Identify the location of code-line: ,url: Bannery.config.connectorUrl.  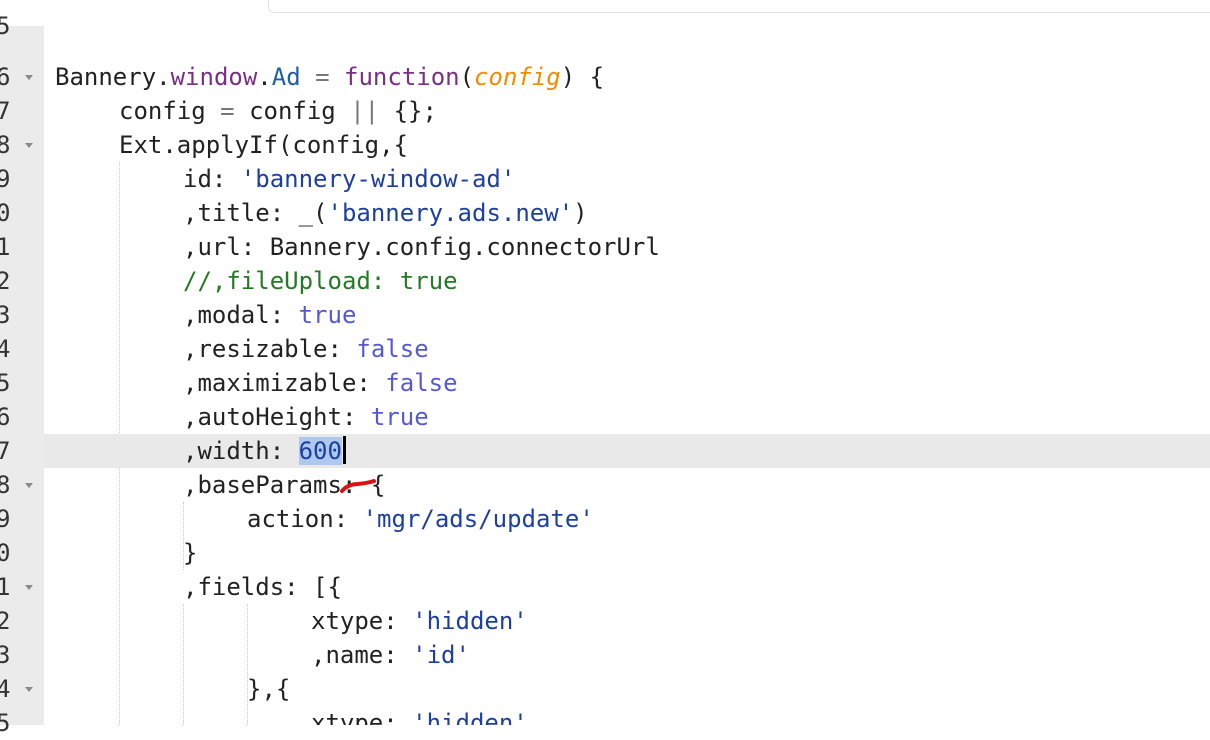
(421, 247).